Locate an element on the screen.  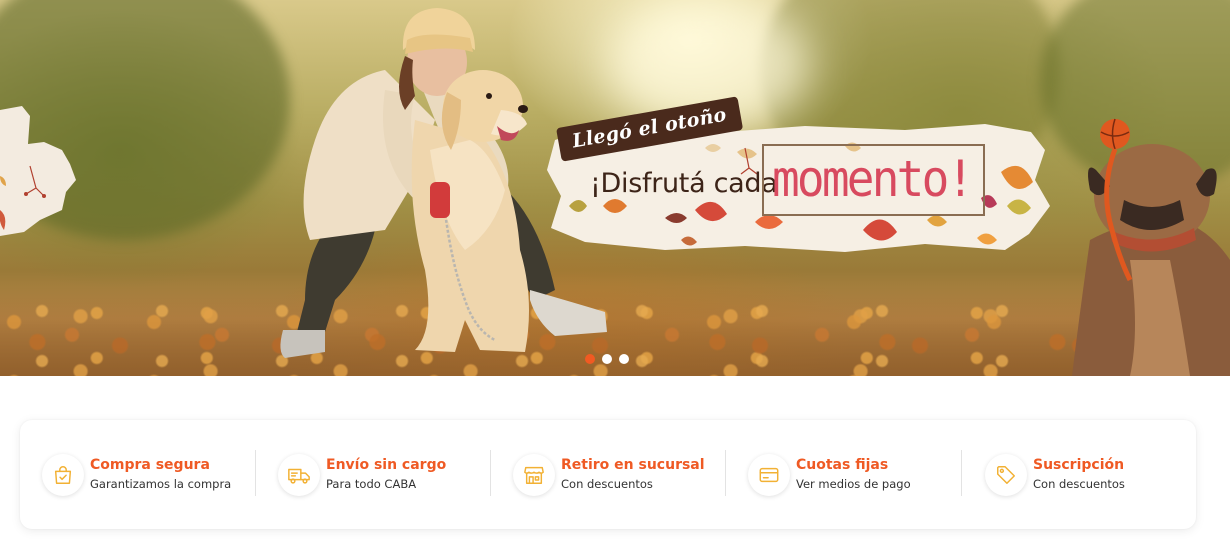
feature-title: Suscripción is located at coordinates (1079, 465).